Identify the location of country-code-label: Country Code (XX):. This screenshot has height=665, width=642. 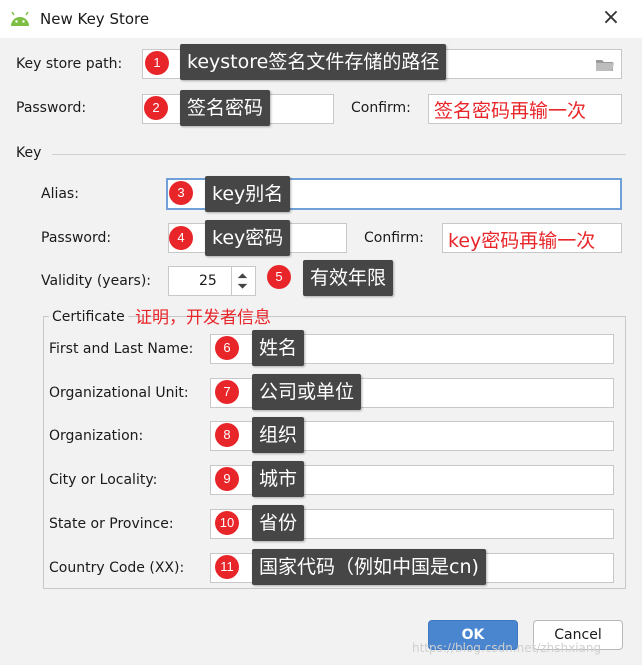
(117, 568).